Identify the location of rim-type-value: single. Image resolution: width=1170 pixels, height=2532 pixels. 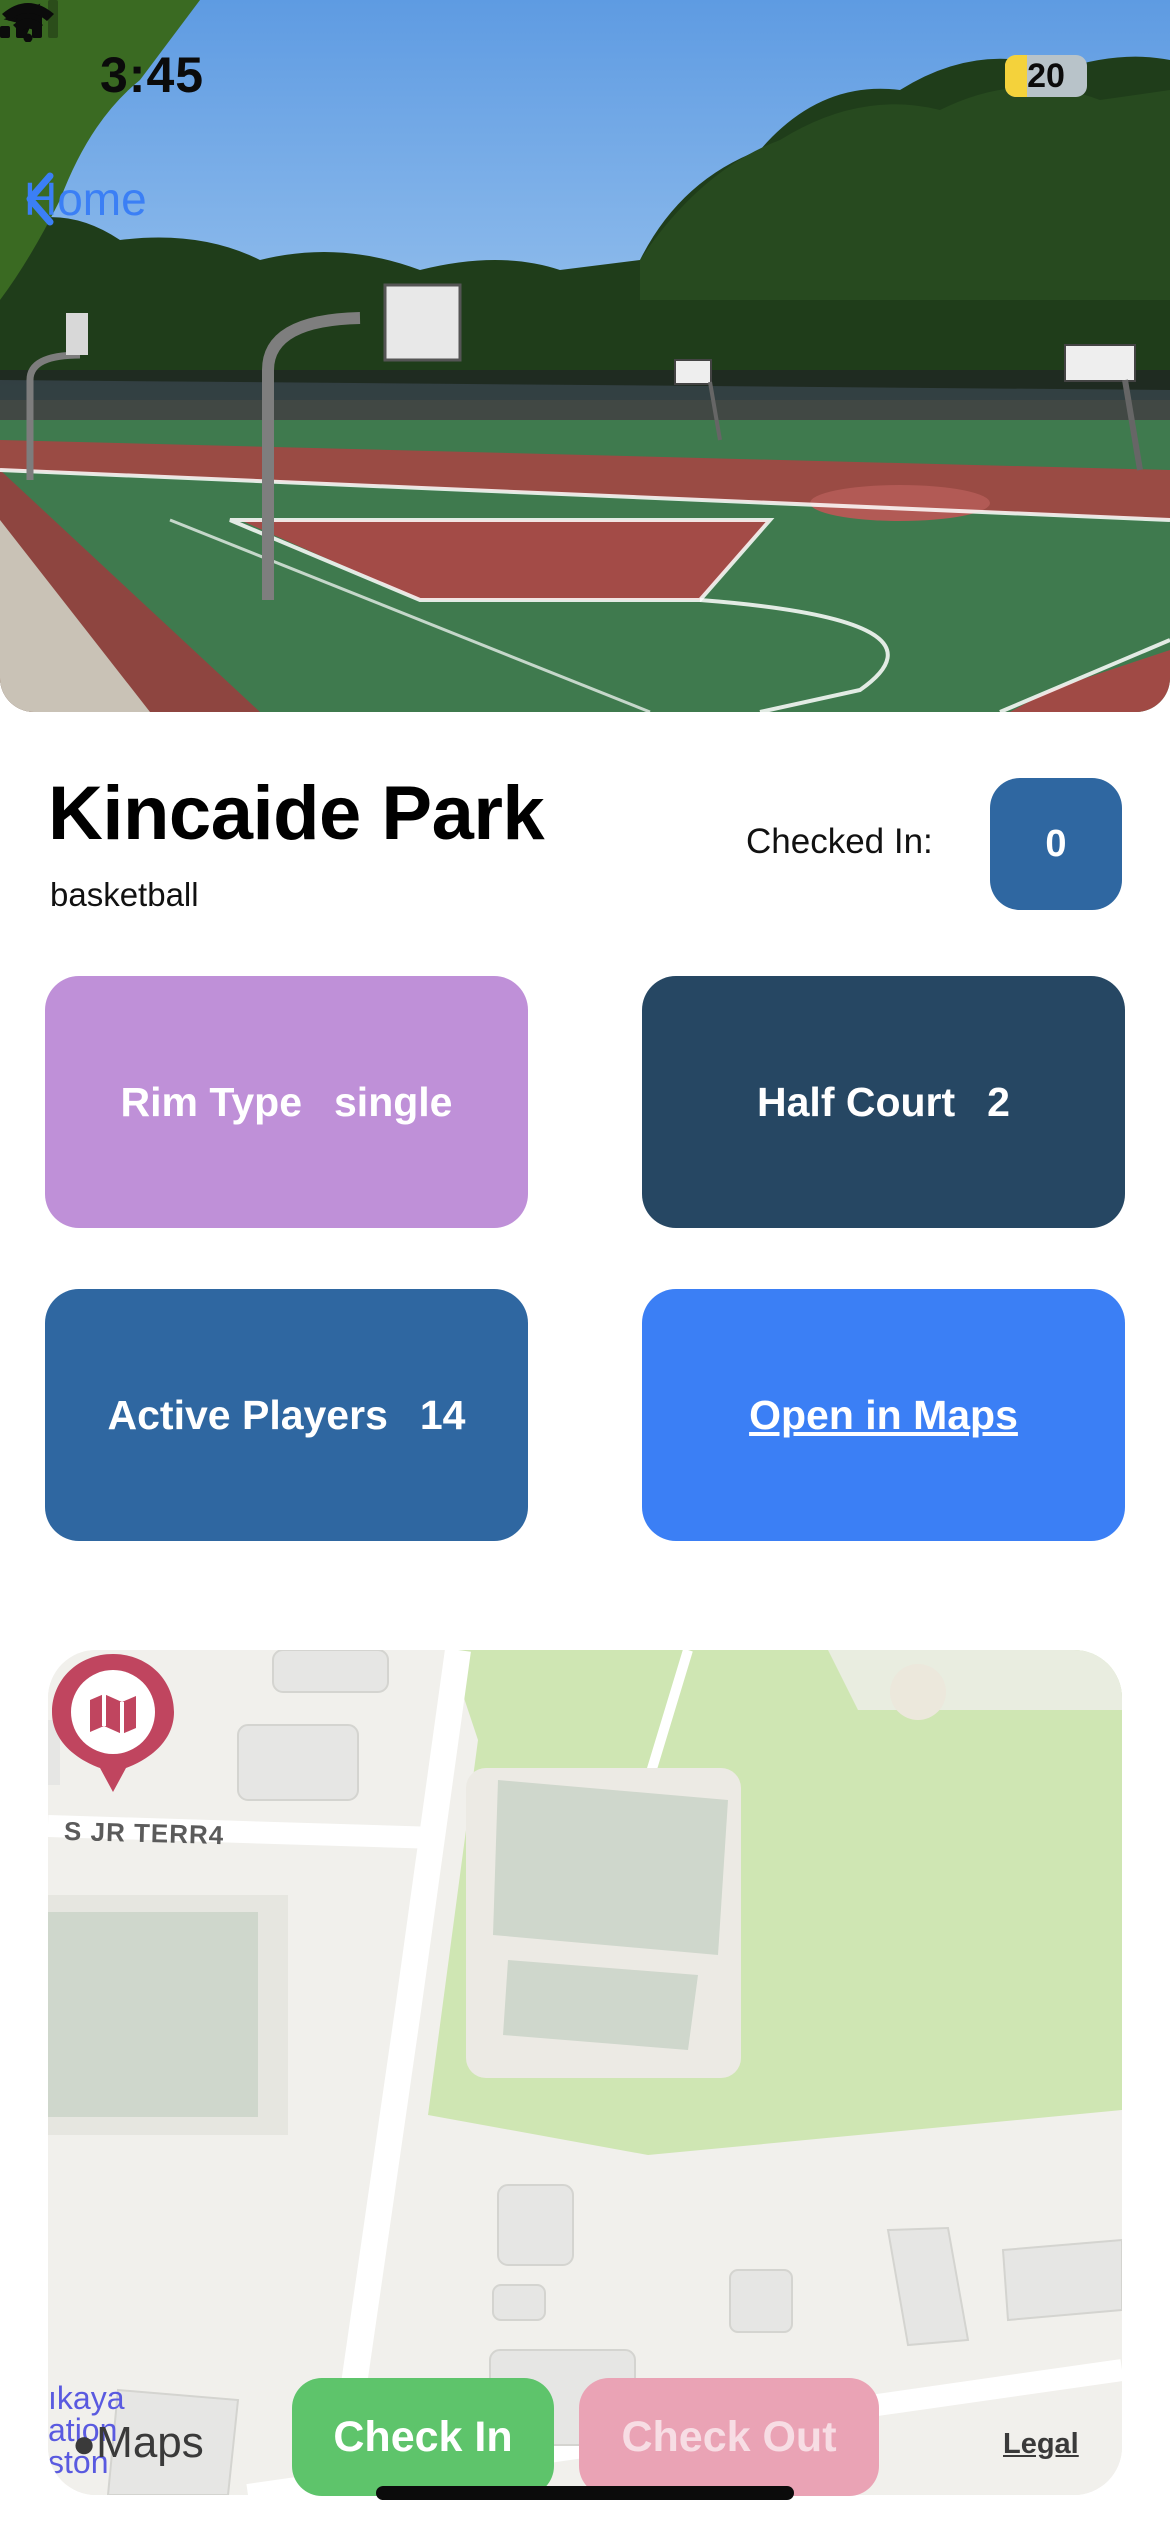
(393, 1101).